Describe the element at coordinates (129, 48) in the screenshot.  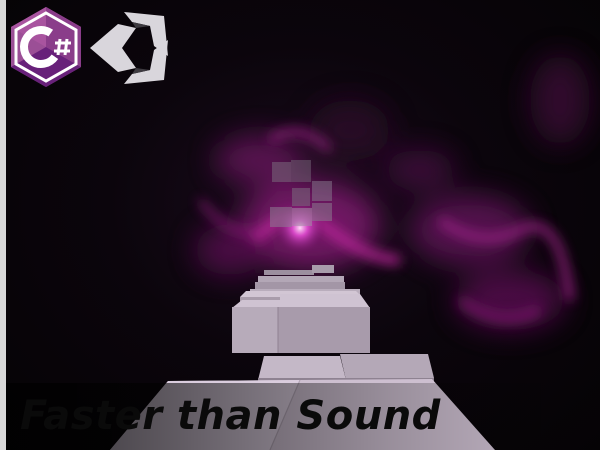
I see `unity-logo-icon` at that location.